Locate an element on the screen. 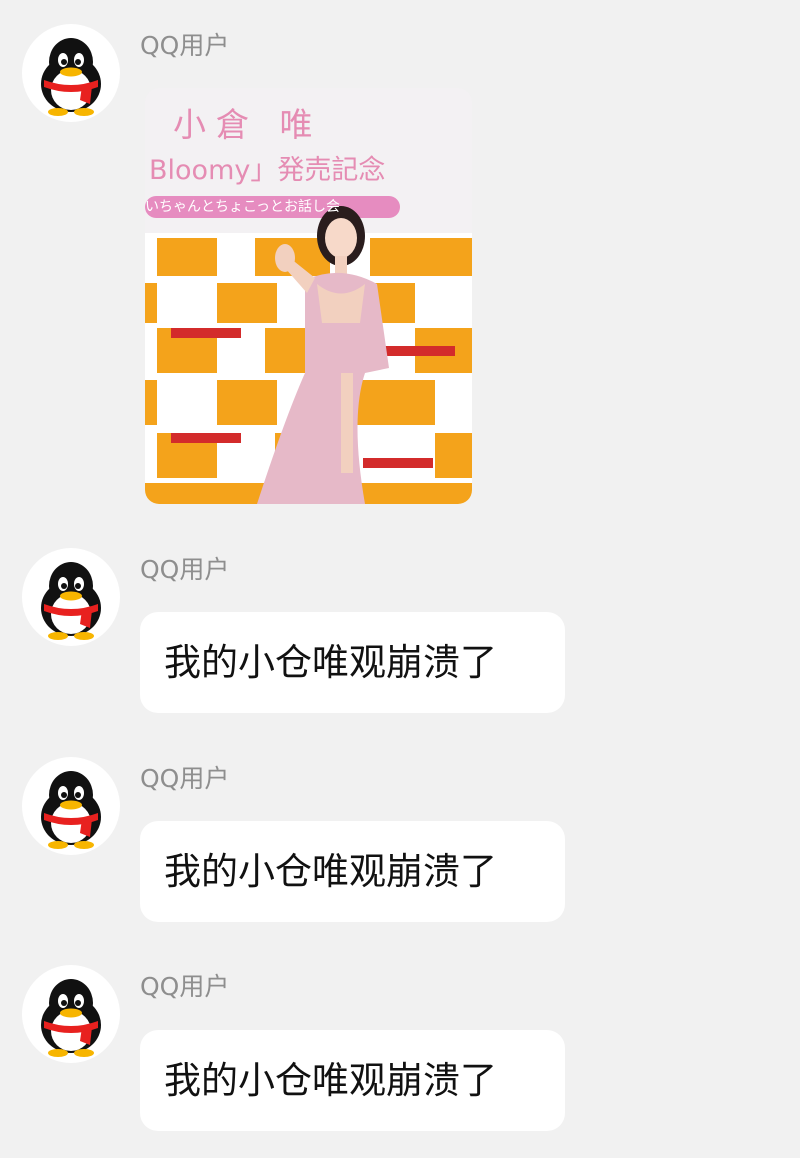 The image size is (800, 1158). image-caption-title: 小倉 唯 is located at coordinates (248, 124).